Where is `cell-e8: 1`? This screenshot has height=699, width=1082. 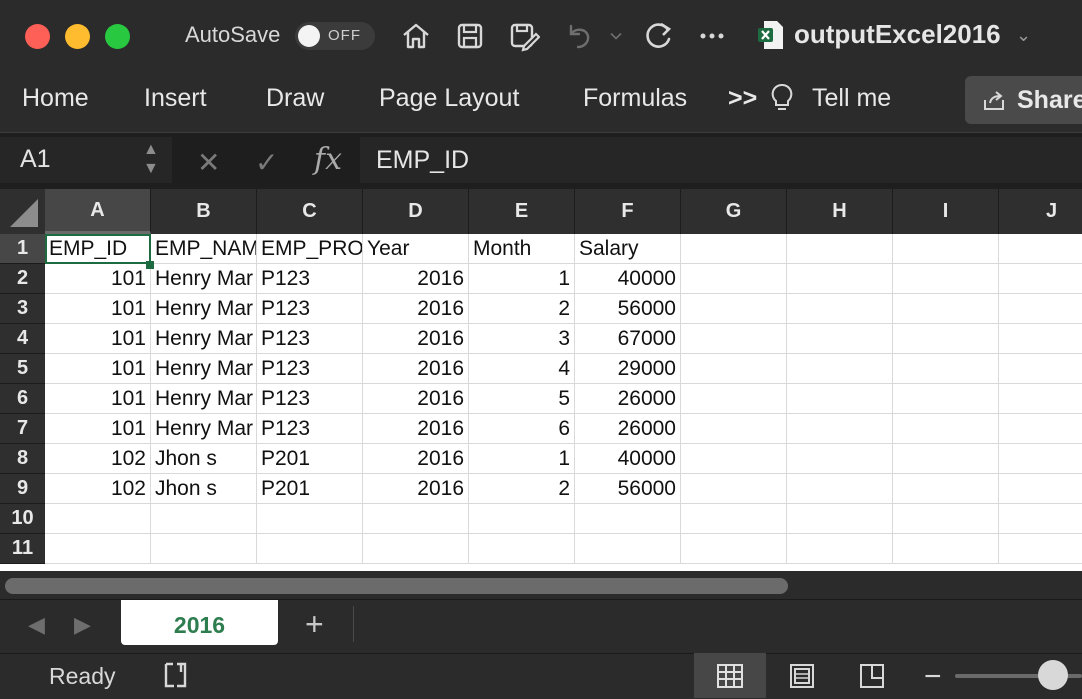
cell-e8: 1 is located at coordinates (522, 459).